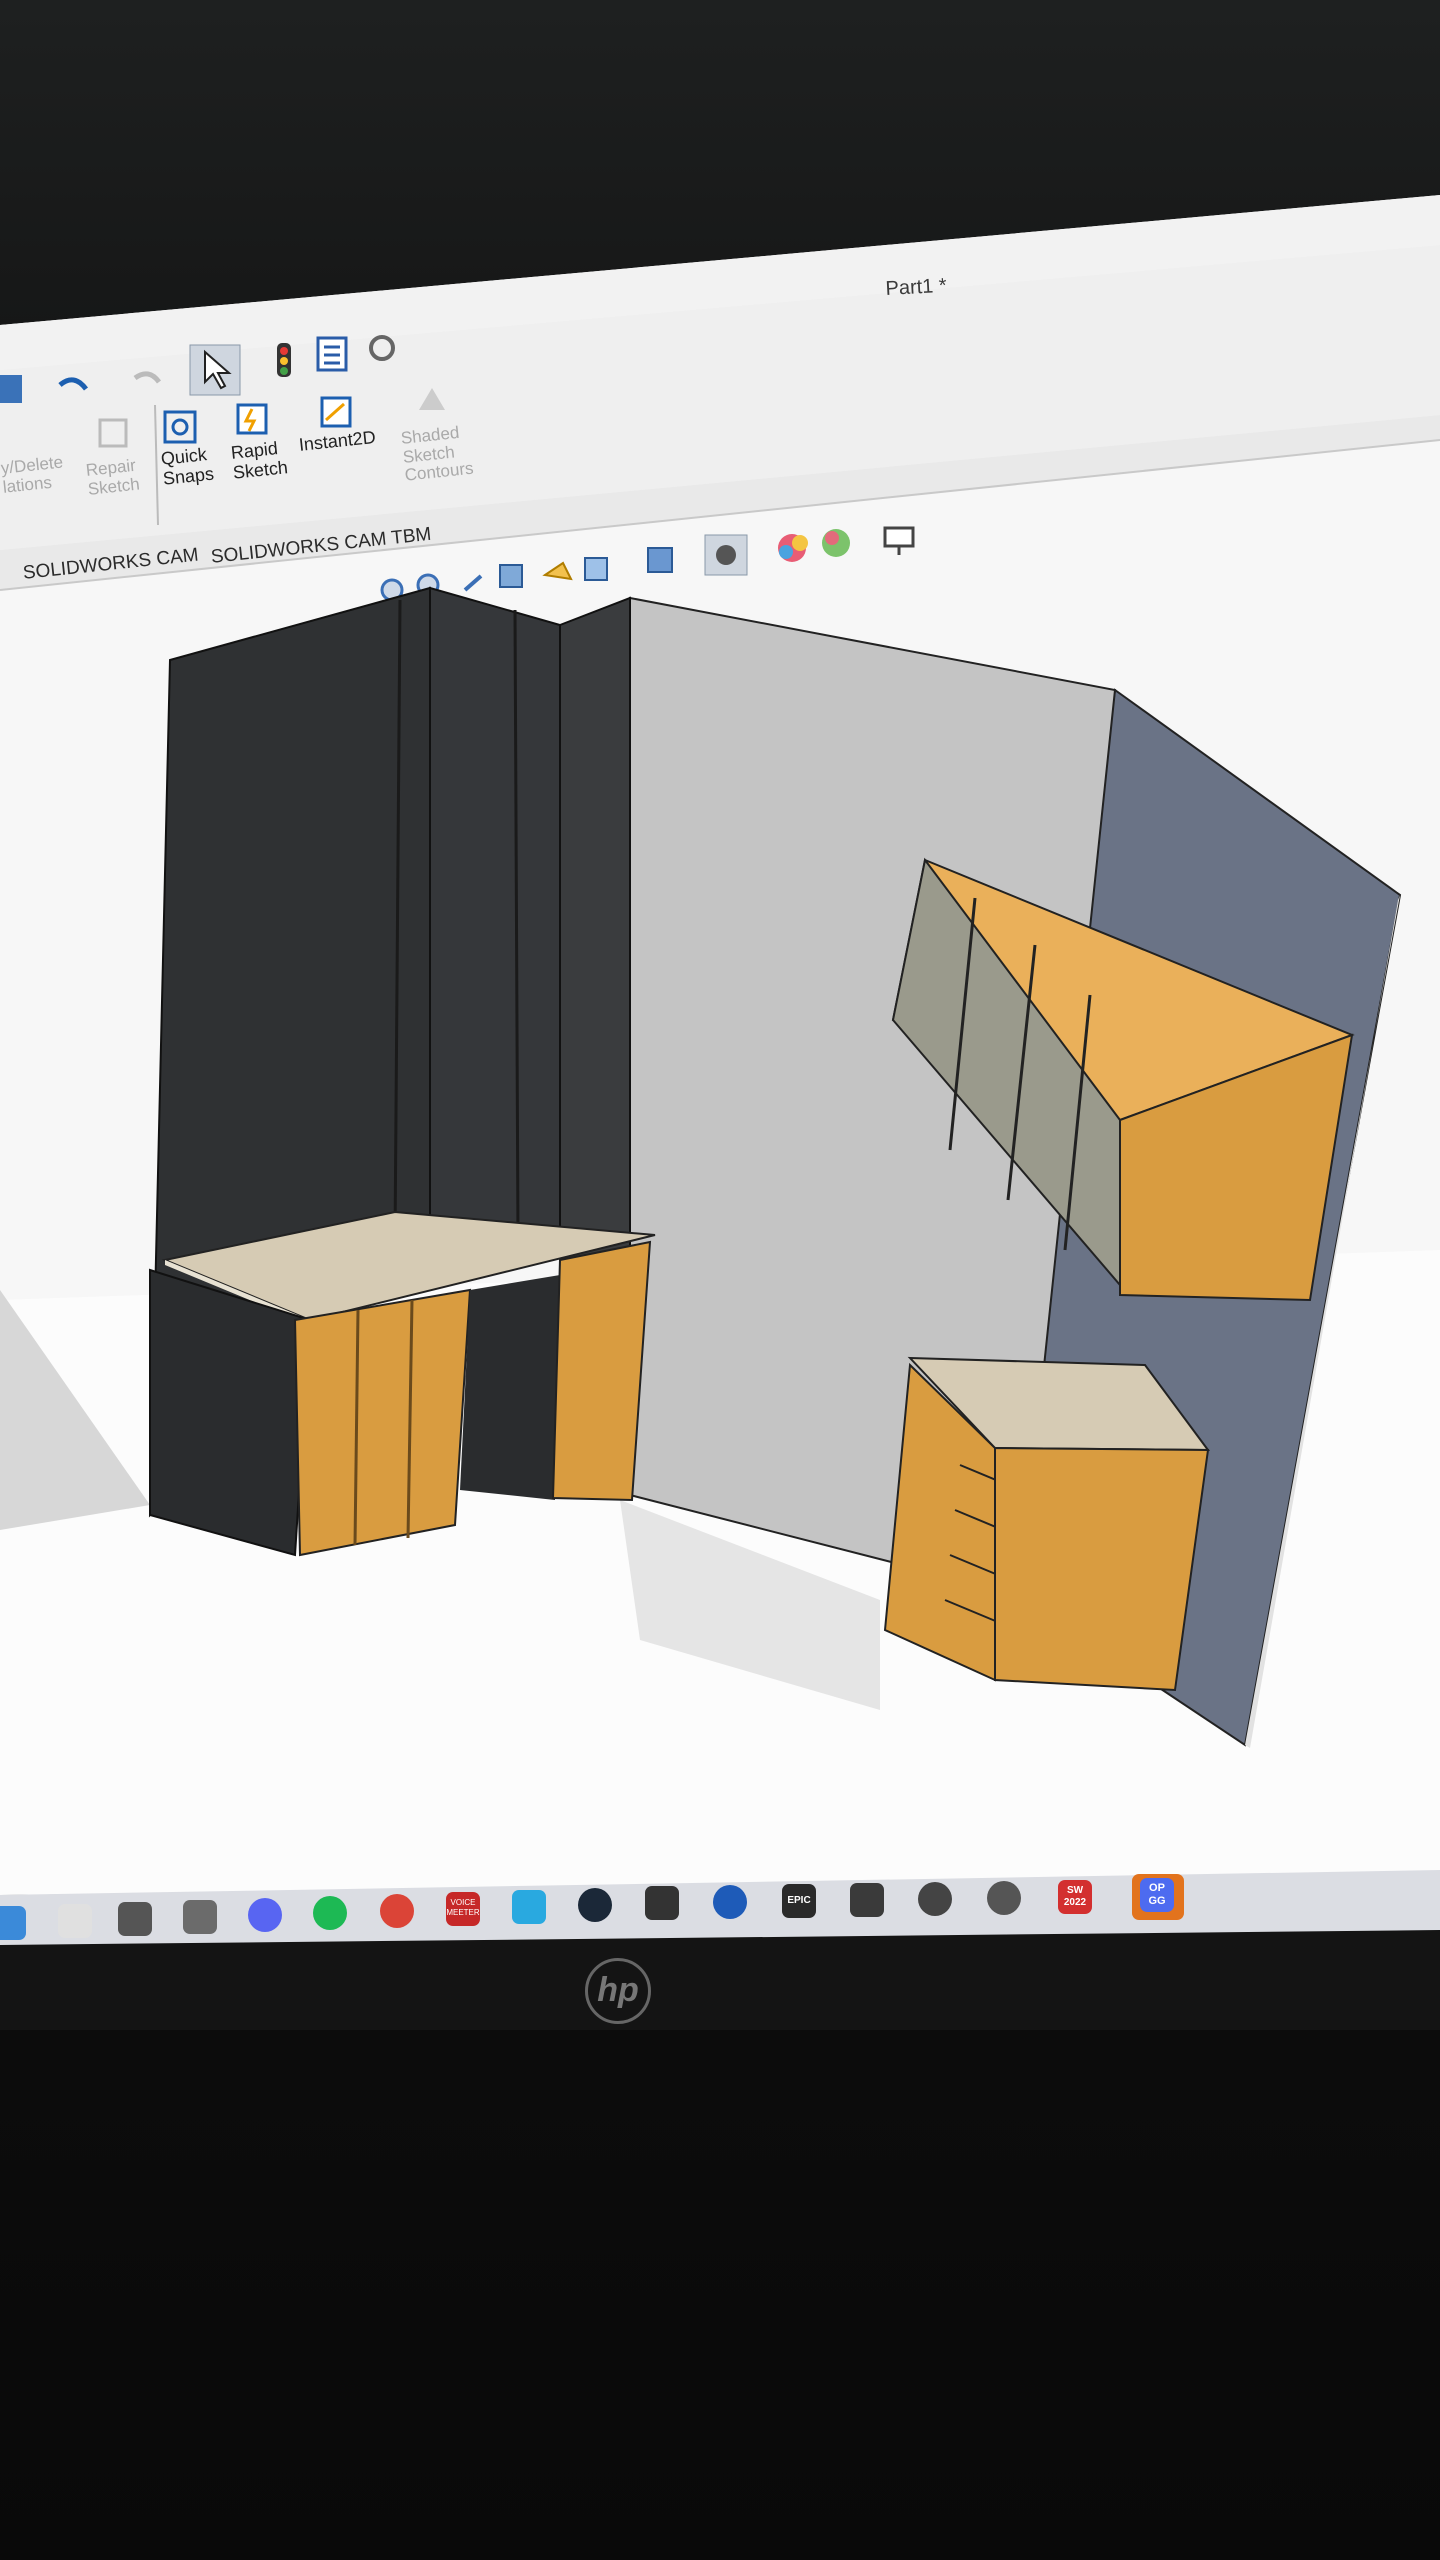 Image resolution: width=1440 pixels, height=2560 pixels. What do you see at coordinates (33, 474) in the screenshot?
I see `display-delete-relations-button: y/Delete lations` at bounding box center [33, 474].